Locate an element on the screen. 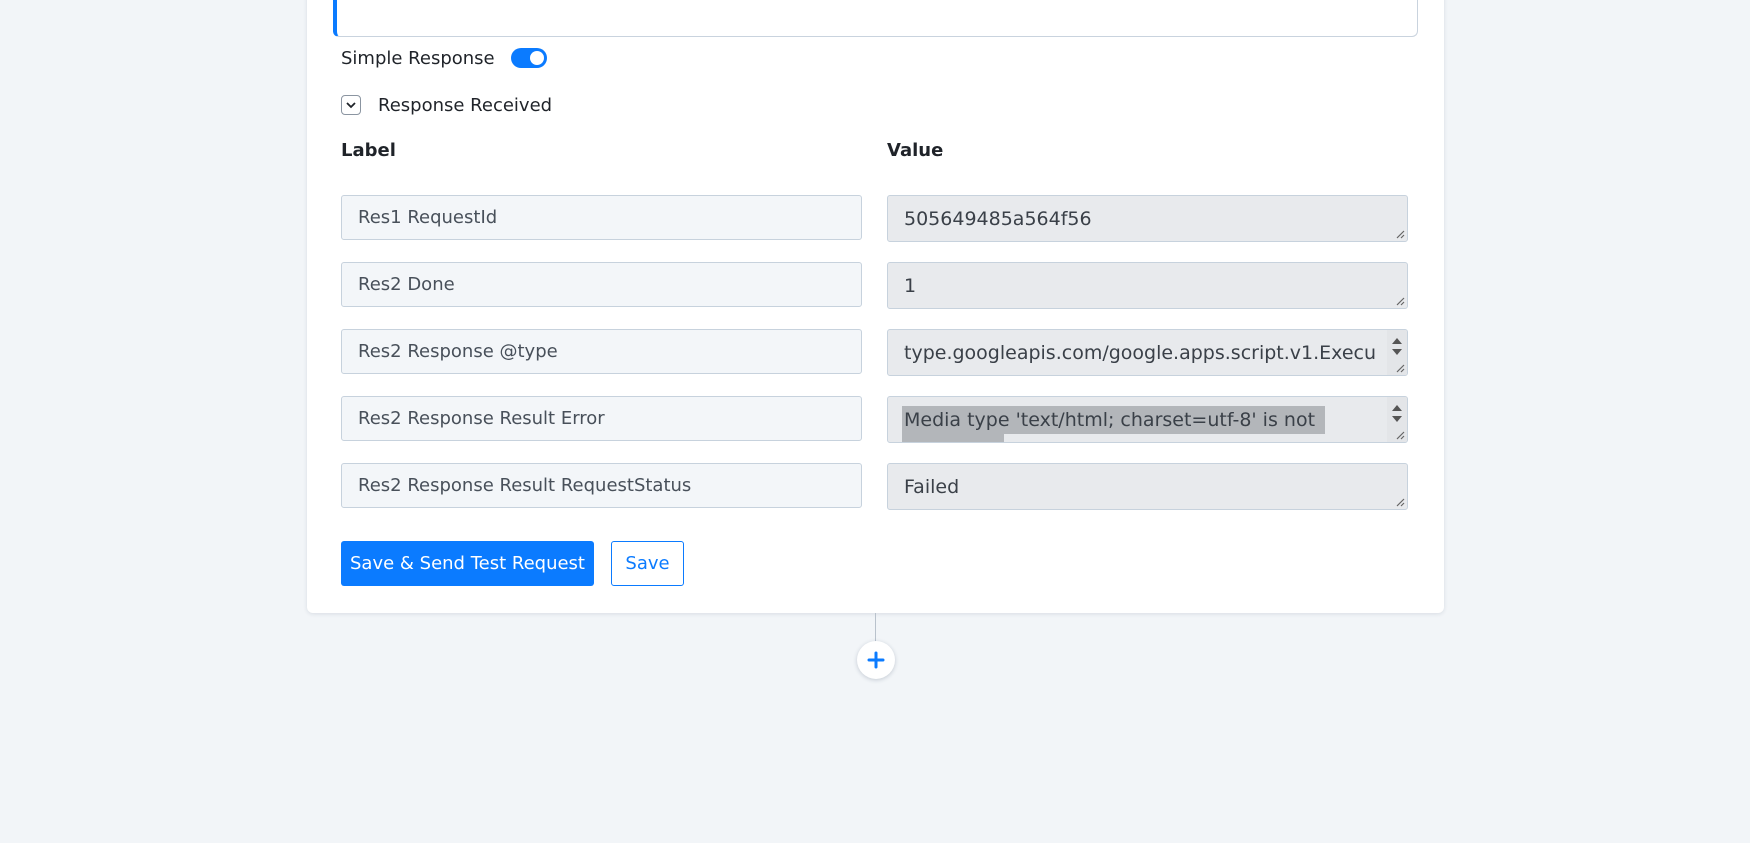  label-input-res2-response-type: Res2 Response @type is located at coordinates (601, 351).